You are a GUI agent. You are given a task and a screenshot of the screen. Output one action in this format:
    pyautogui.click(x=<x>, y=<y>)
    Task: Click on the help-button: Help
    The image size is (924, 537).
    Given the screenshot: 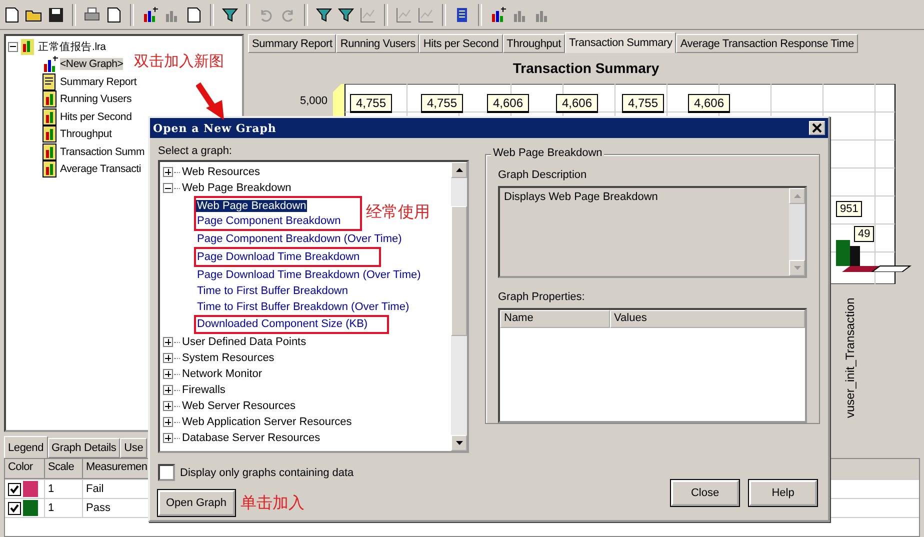 What is the action you would take?
    pyautogui.click(x=783, y=493)
    